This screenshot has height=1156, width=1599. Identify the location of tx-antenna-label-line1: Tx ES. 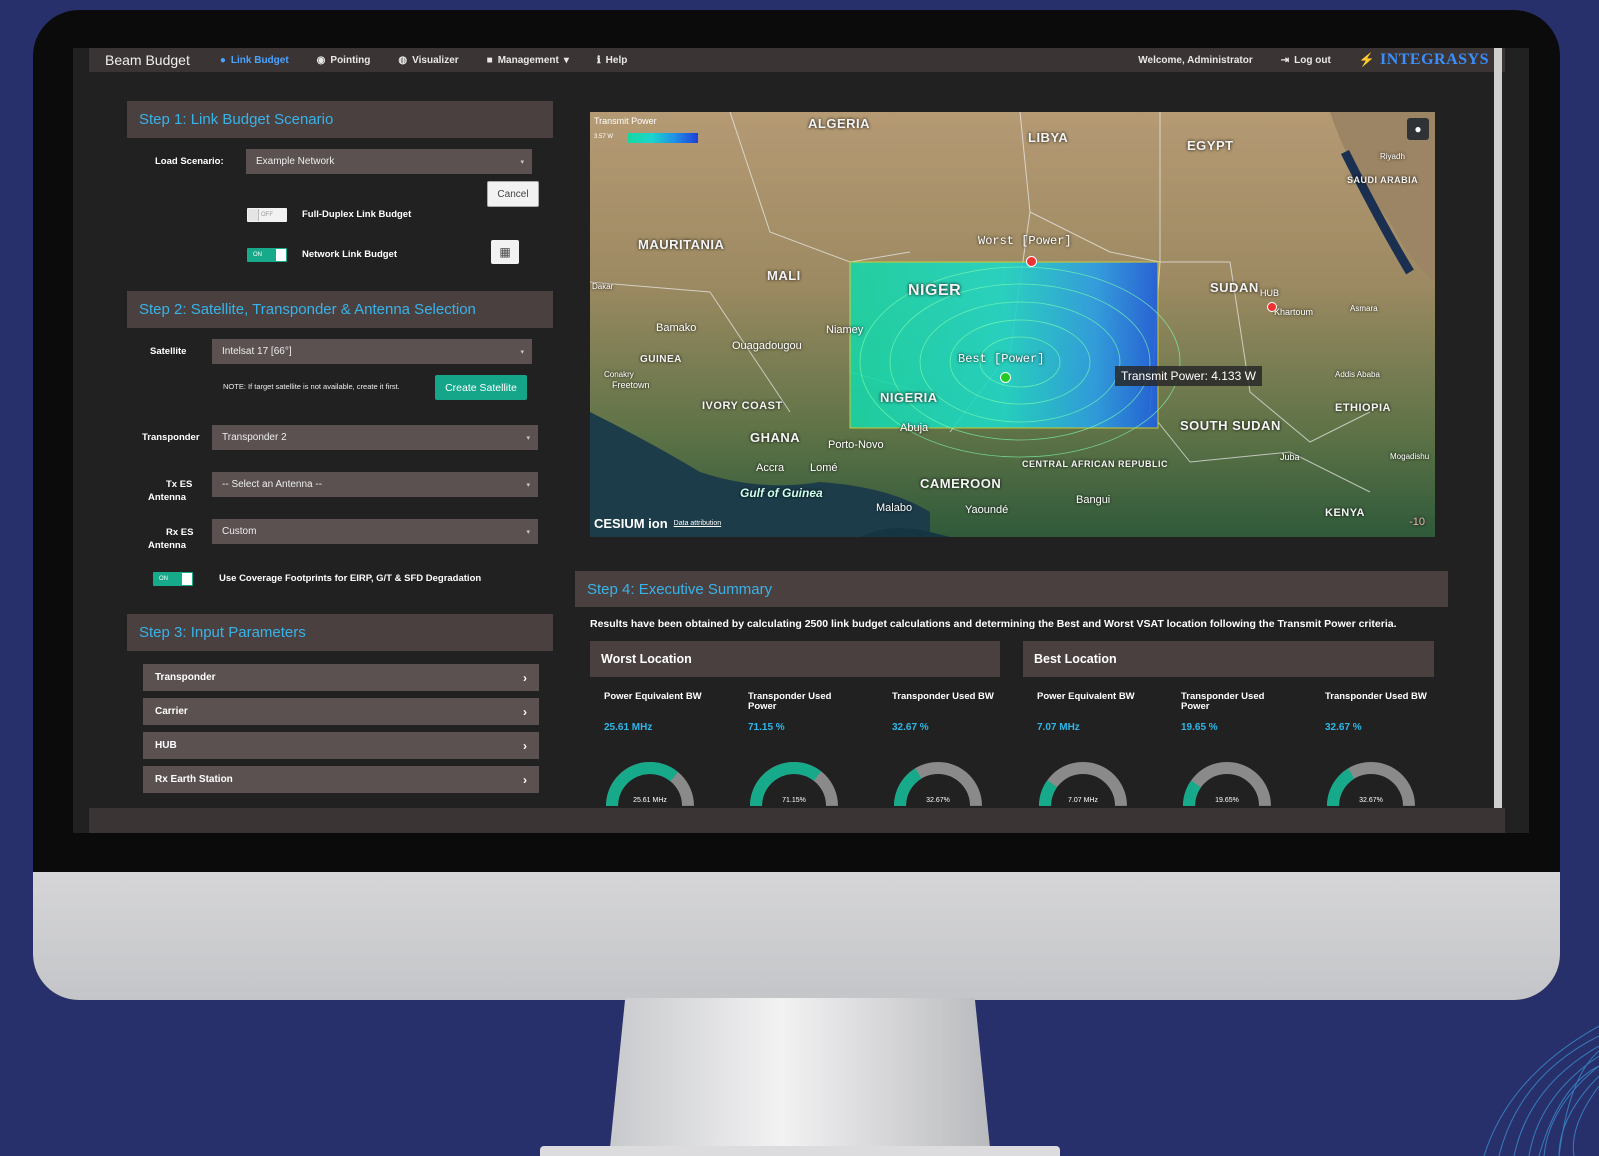
(179, 484).